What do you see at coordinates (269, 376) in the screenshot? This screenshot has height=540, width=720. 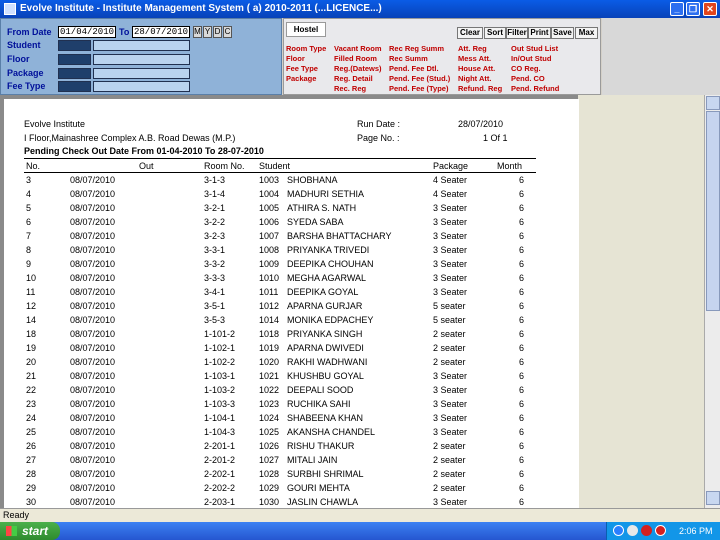 I see `row-student-id: 1021` at bounding box center [269, 376].